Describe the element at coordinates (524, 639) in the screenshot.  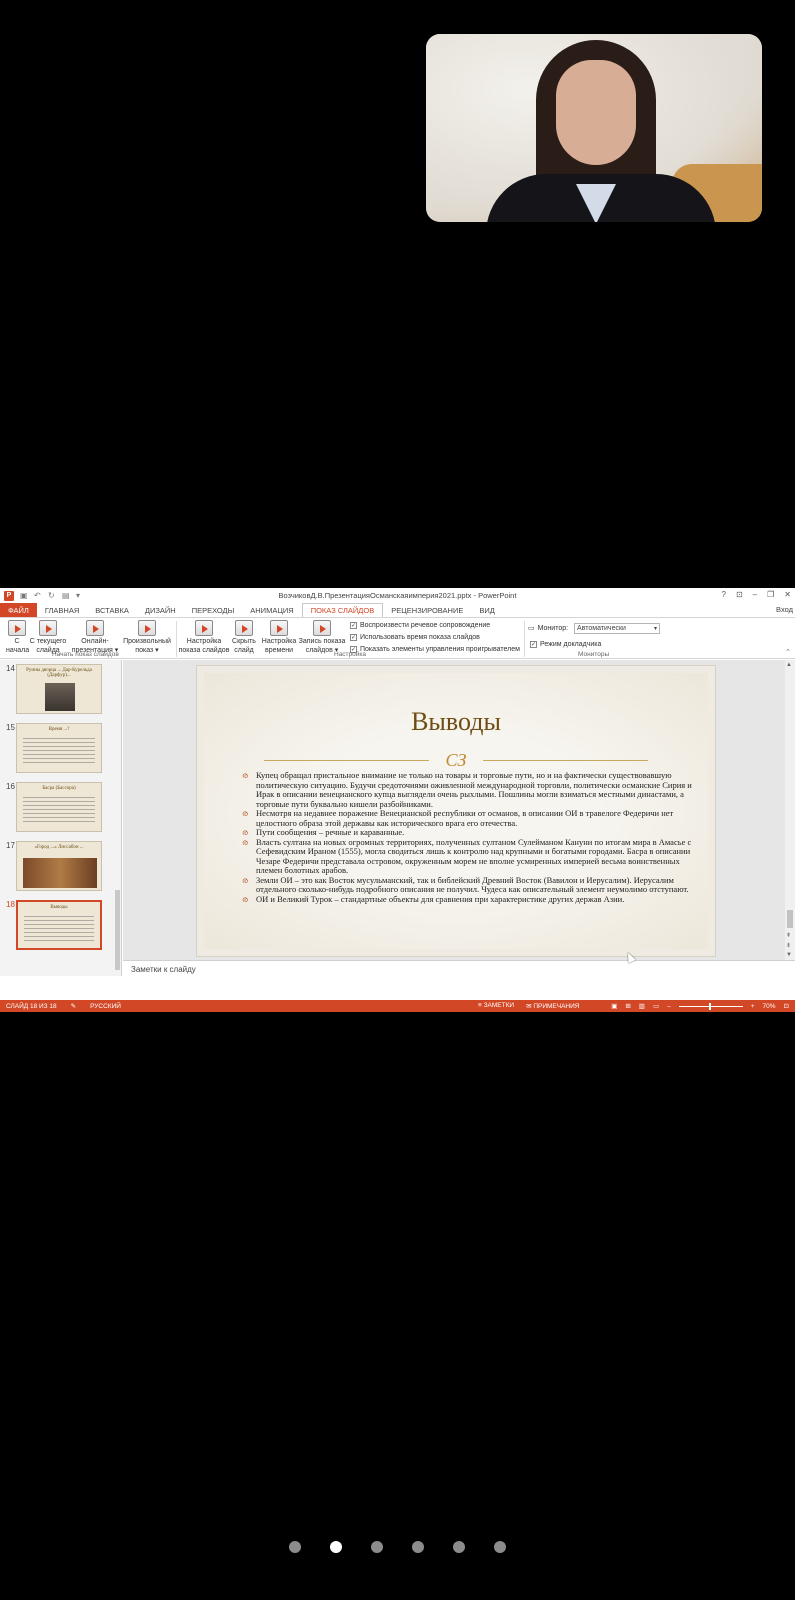
I see `ribbon-separator` at that location.